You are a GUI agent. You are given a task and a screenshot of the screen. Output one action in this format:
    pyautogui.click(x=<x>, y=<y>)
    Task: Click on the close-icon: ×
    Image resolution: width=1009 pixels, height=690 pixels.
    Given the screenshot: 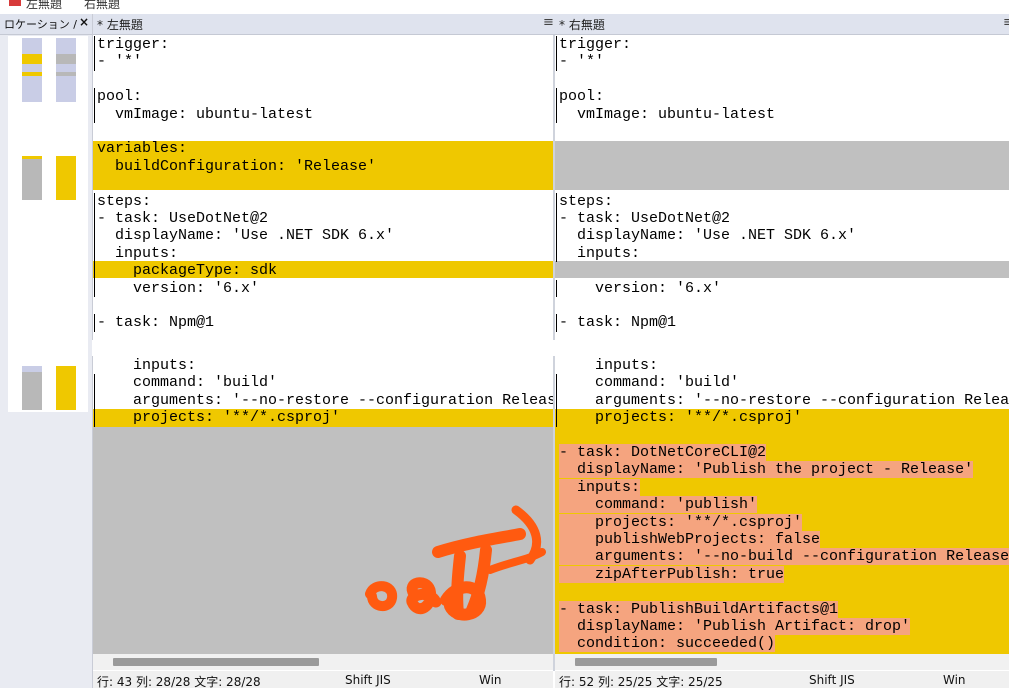 What is the action you would take?
    pyautogui.click(x=84, y=22)
    